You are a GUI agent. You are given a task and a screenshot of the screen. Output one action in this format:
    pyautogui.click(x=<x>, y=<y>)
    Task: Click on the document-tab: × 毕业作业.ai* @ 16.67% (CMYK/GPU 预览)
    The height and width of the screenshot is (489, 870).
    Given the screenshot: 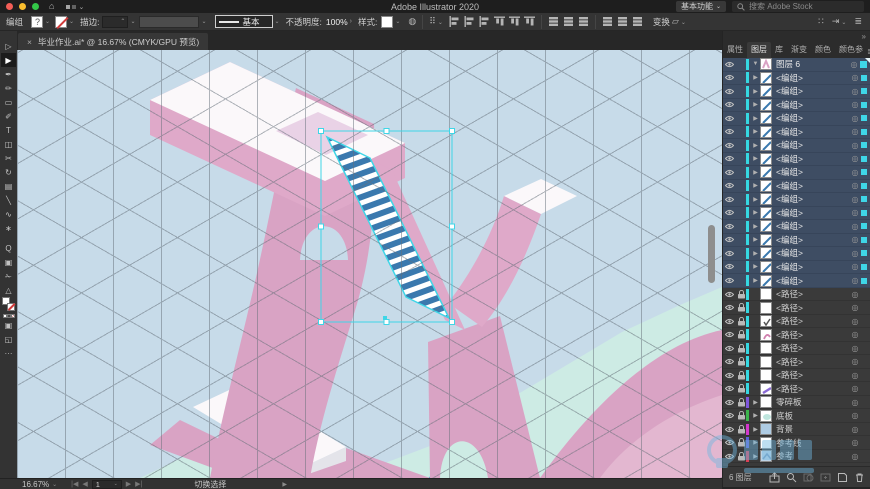 What is the action you would take?
    pyautogui.click(x=113, y=41)
    